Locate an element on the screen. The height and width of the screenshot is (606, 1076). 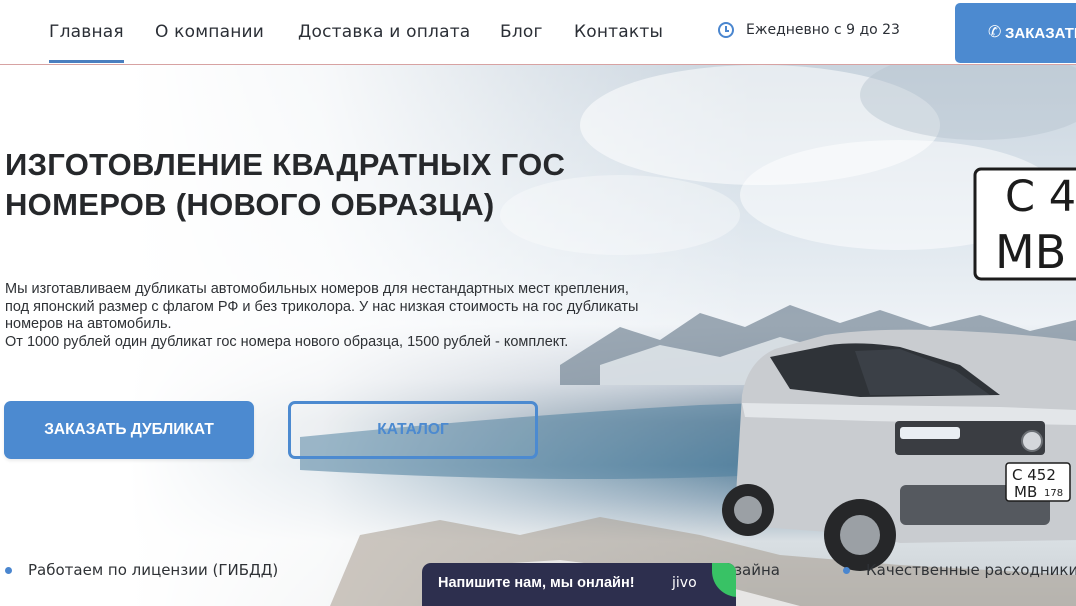
phone-icon: ✆ is located at coordinates (995, 32).